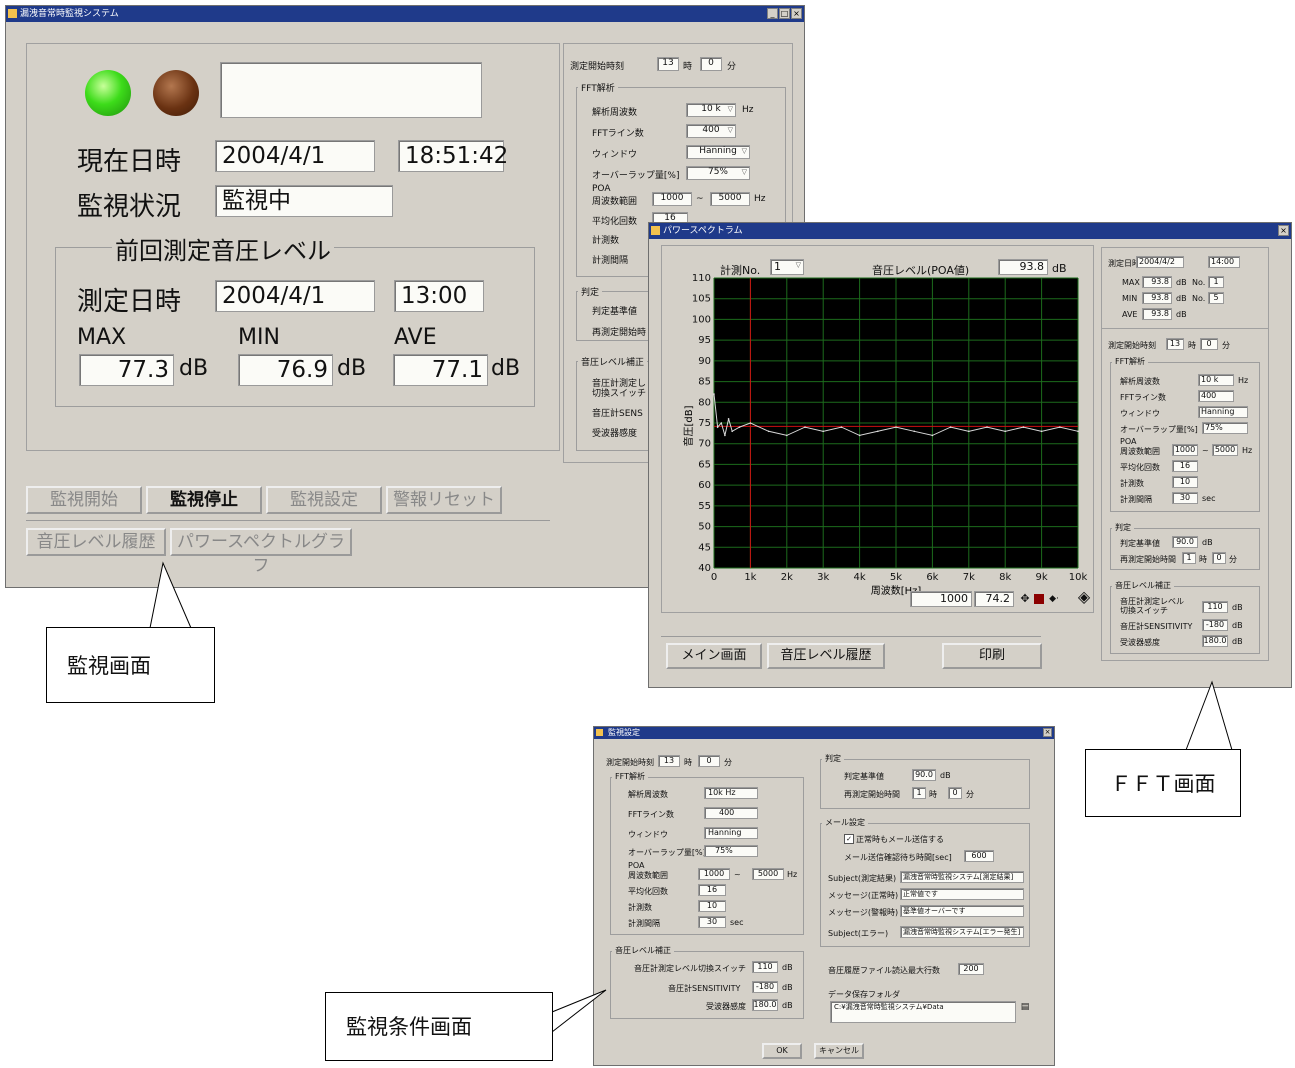 The image size is (1295, 1068). Describe the element at coordinates (109, 666) in the screenshot. I see `monitor-callout-text: 監視画面` at that location.